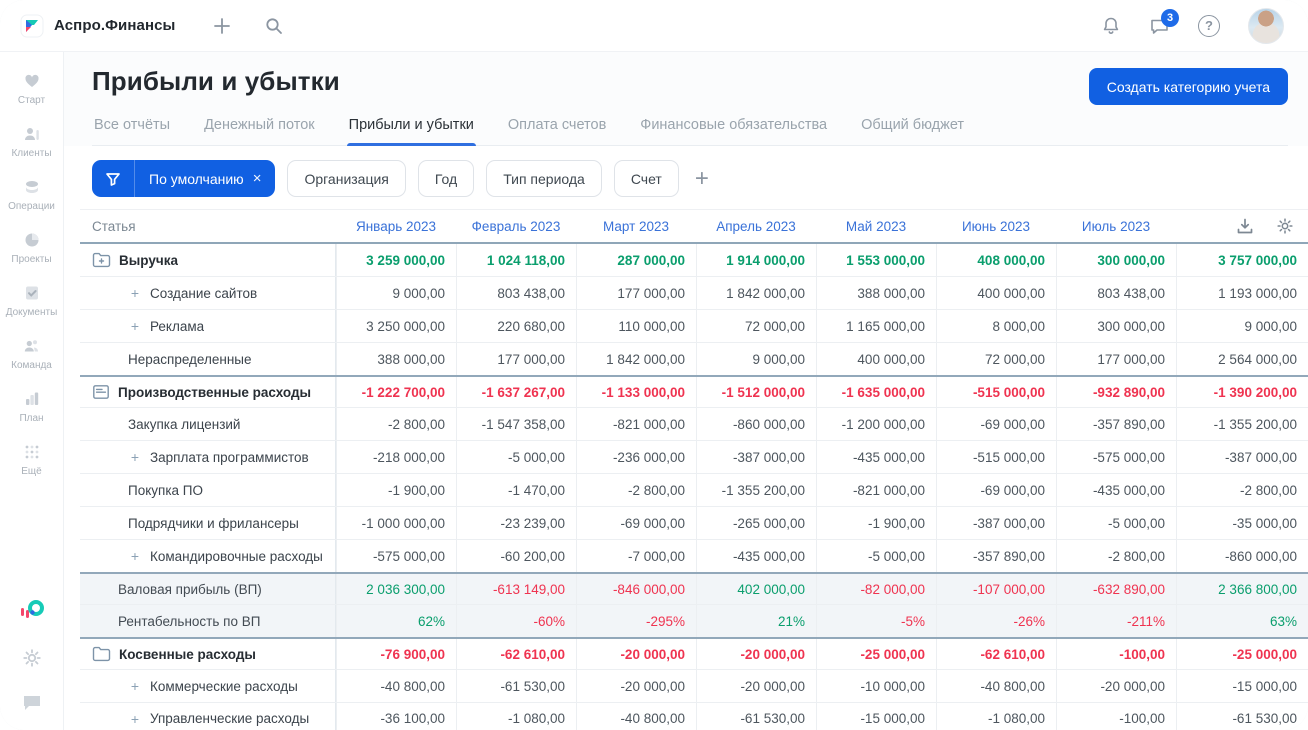  I want to click on cell-value: -1 133 000,00, so click(636, 392).